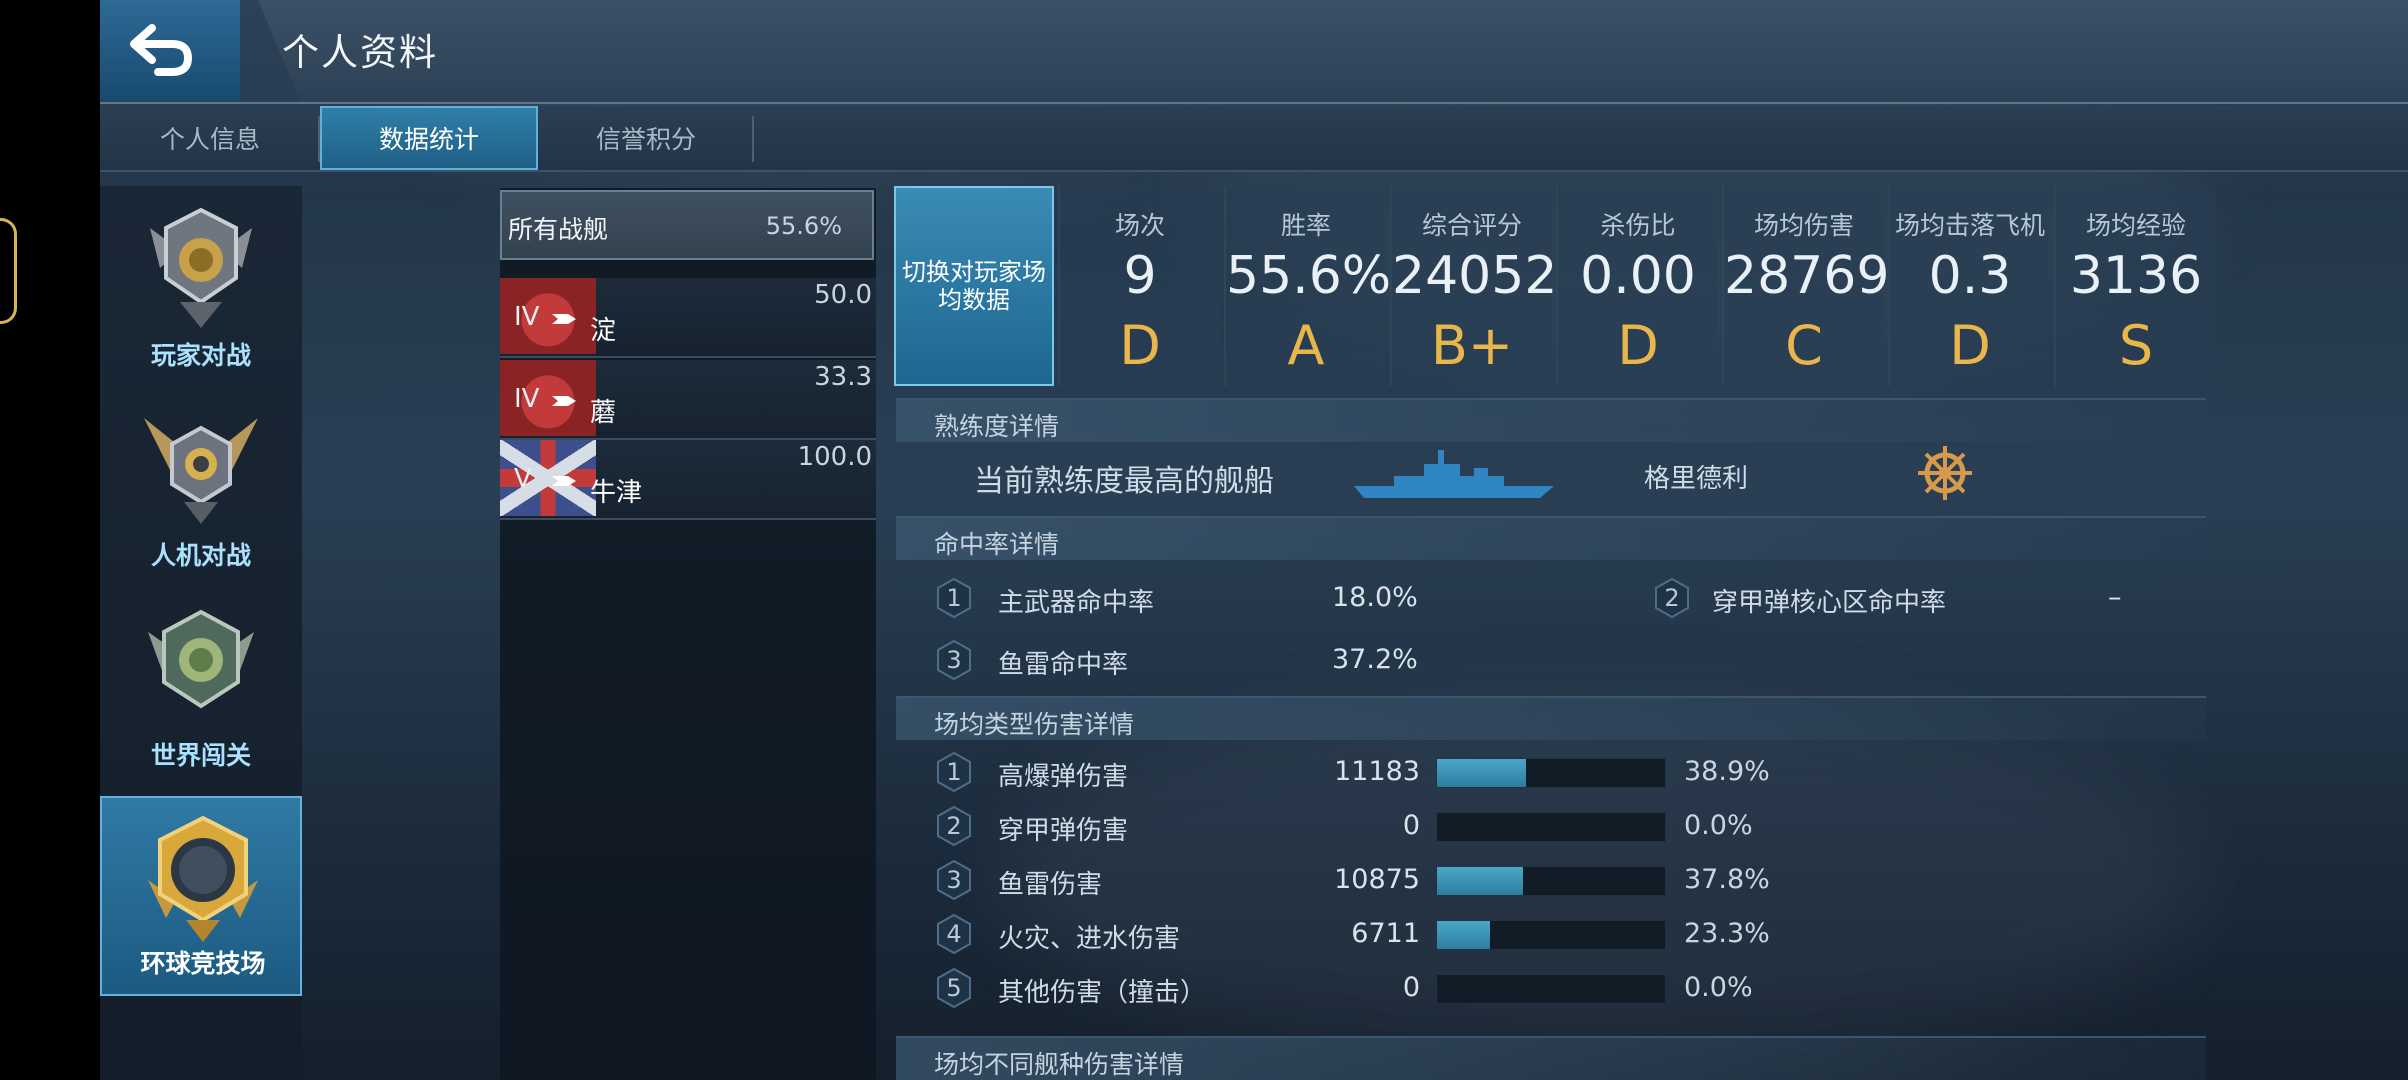 The image size is (2408, 1080). Describe the element at coordinates (1829, 603) in the screenshot. I see `accuracy-label: 穿甲弹核心区命中率` at that location.